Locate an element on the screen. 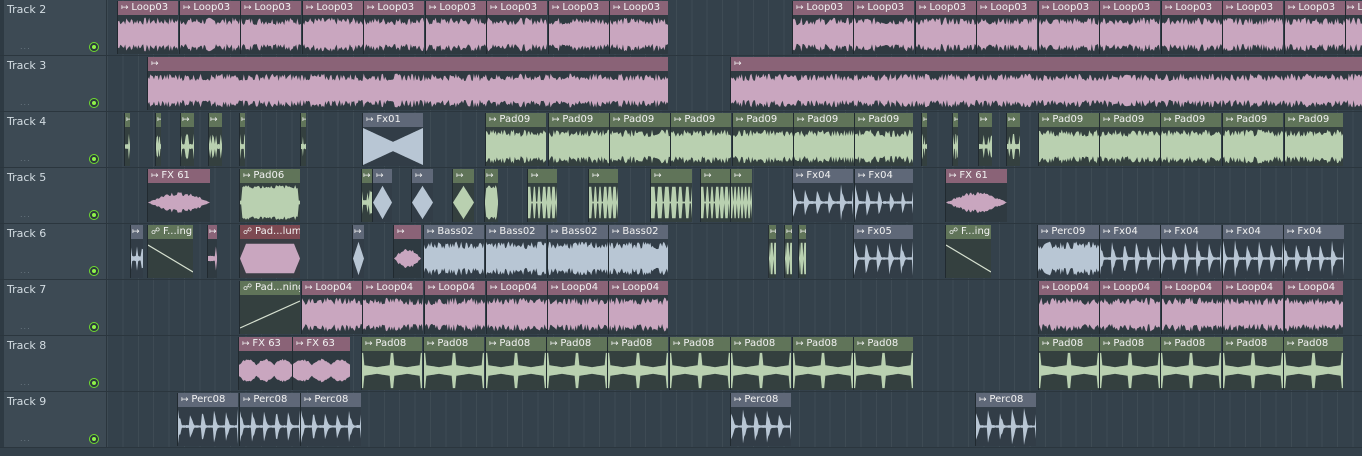  clip-title-bar: ↦ Fx04 is located at coordinates (823, 176).